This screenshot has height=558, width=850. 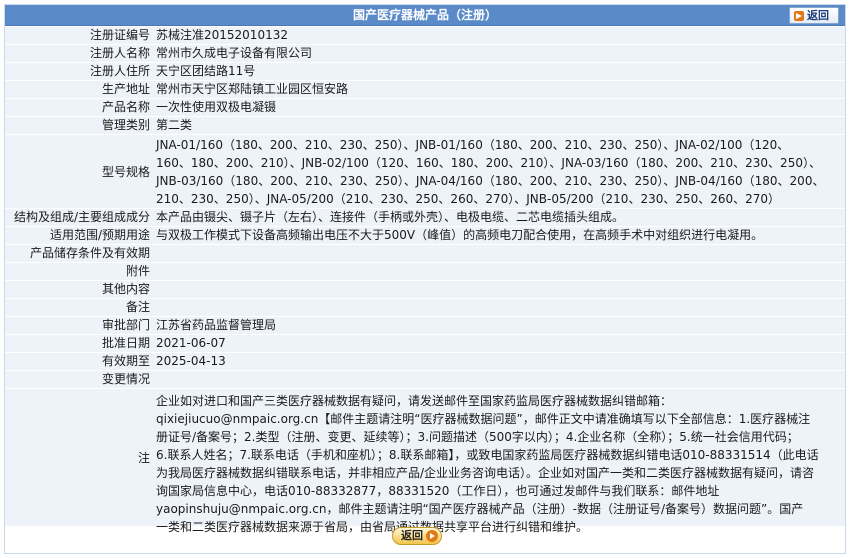 What do you see at coordinates (125, 172) in the screenshot?
I see `field-label: 型号规格` at bounding box center [125, 172].